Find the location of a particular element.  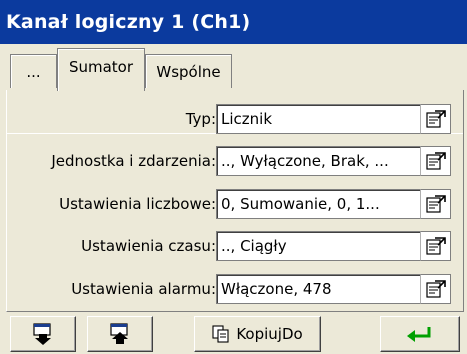

row-alarm-settings: Ustawienia alarmu: Włączone, 478 is located at coordinates (236, 289).